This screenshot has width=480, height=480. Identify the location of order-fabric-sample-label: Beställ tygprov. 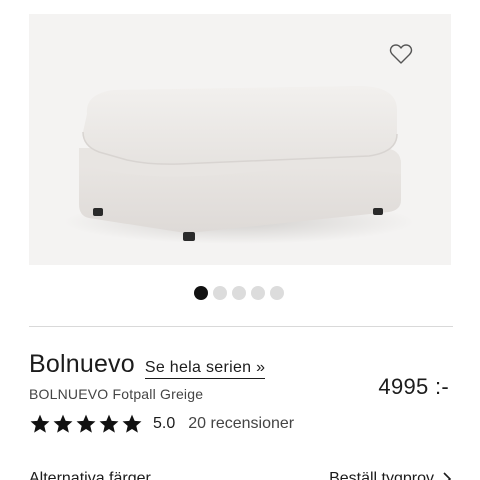
(381, 475).